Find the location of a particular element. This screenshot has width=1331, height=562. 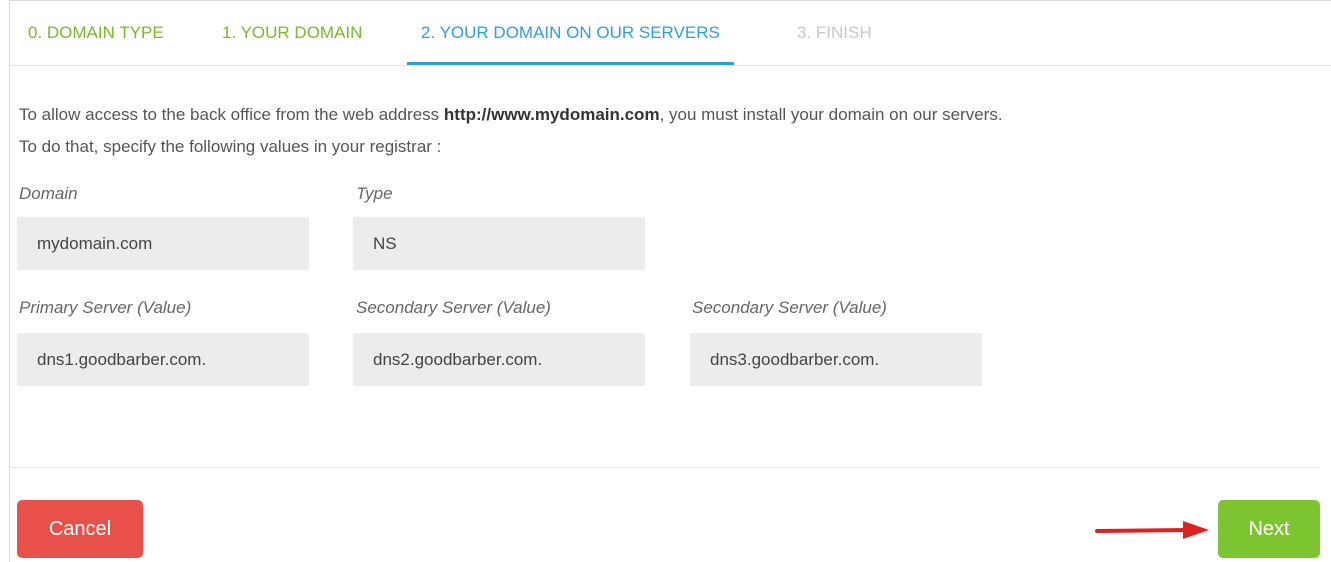

footer-divider is located at coordinates (664, 467).